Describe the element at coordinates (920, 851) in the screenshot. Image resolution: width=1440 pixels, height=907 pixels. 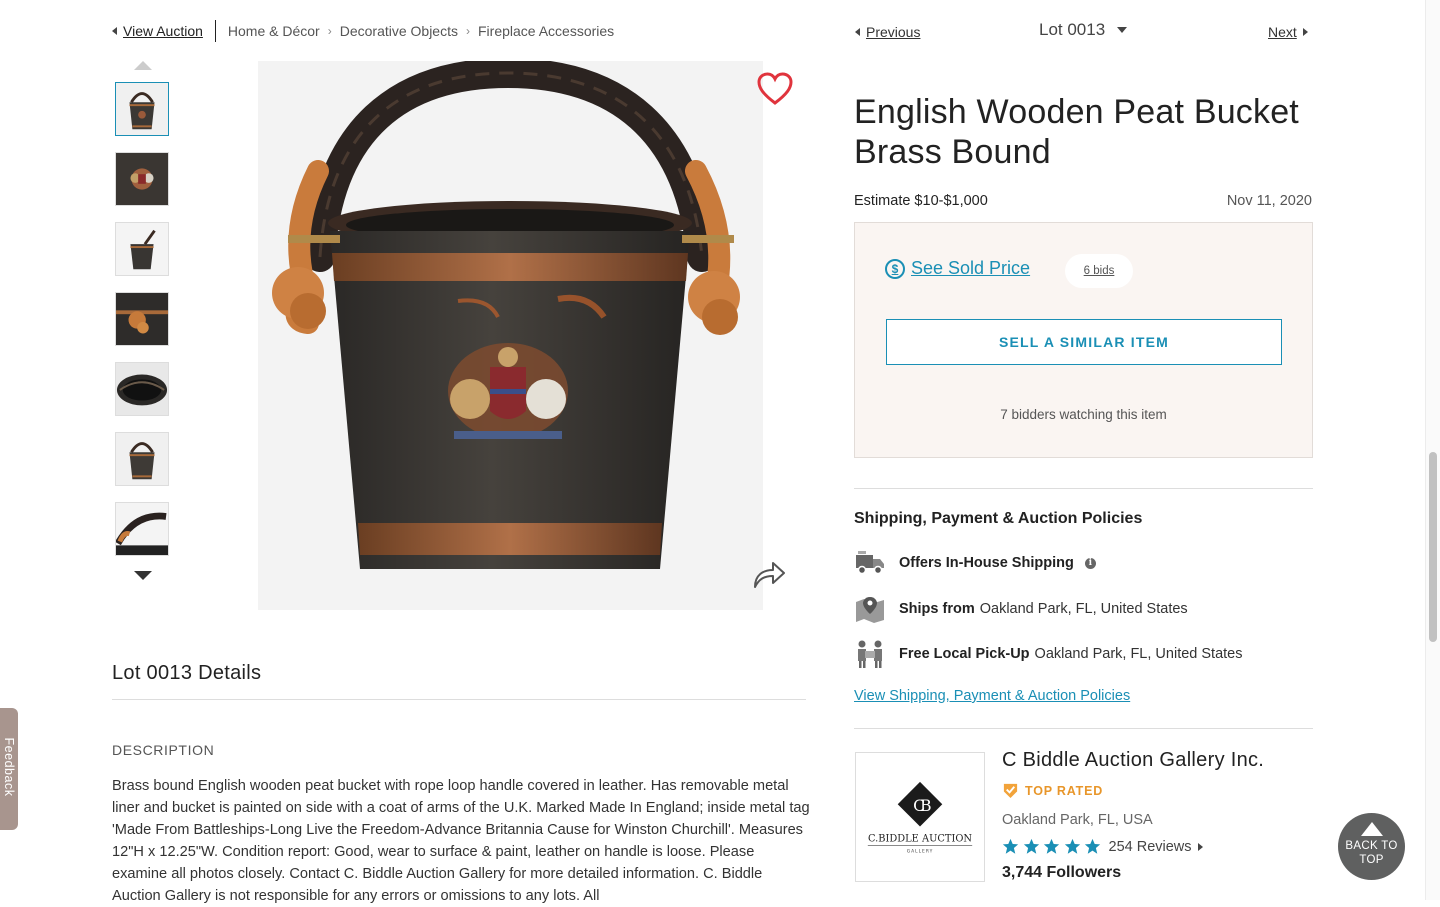
I see `logo-text-line2: GALLERY` at that location.